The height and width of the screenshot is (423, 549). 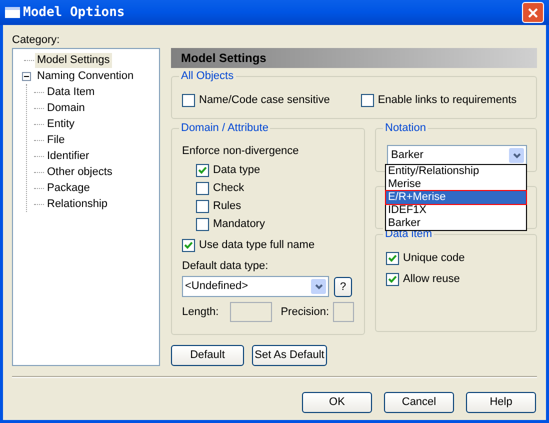 What do you see at coordinates (456, 210) in the screenshot?
I see `dropdown-option: IDEF1X` at bounding box center [456, 210].